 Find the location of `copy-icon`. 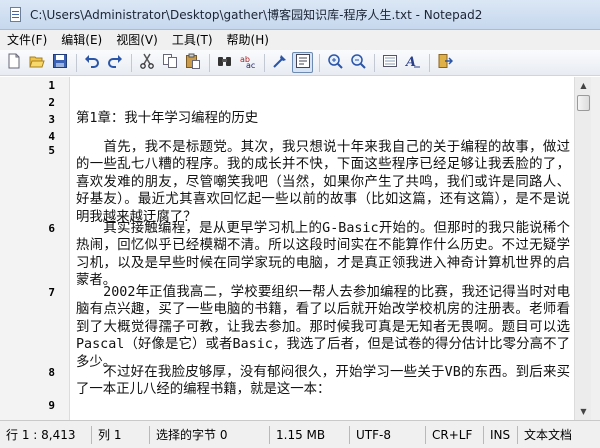

copy-icon is located at coordinates (170, 62).